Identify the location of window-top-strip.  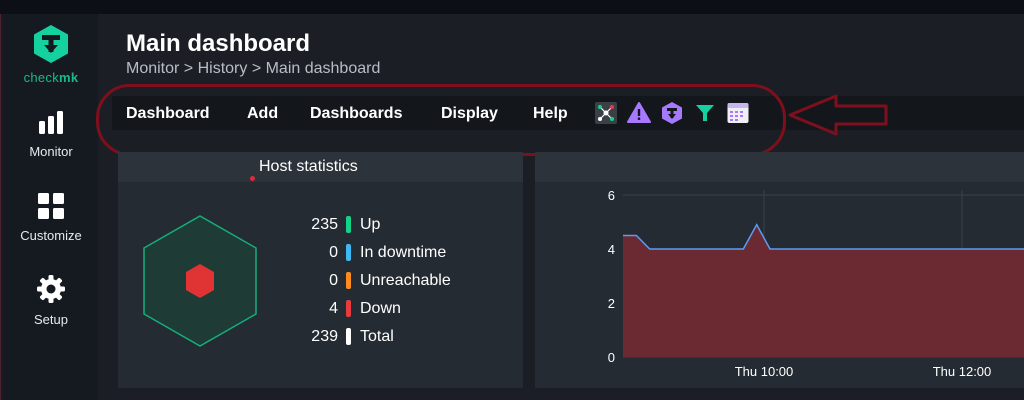
(512, 7).